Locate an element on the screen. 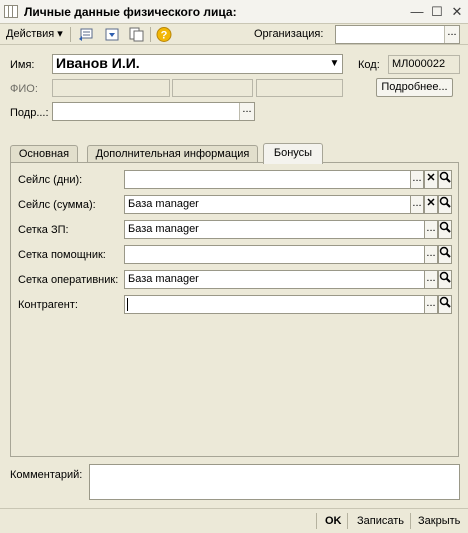  save-button: Записать is located at coordinates (380, 521).